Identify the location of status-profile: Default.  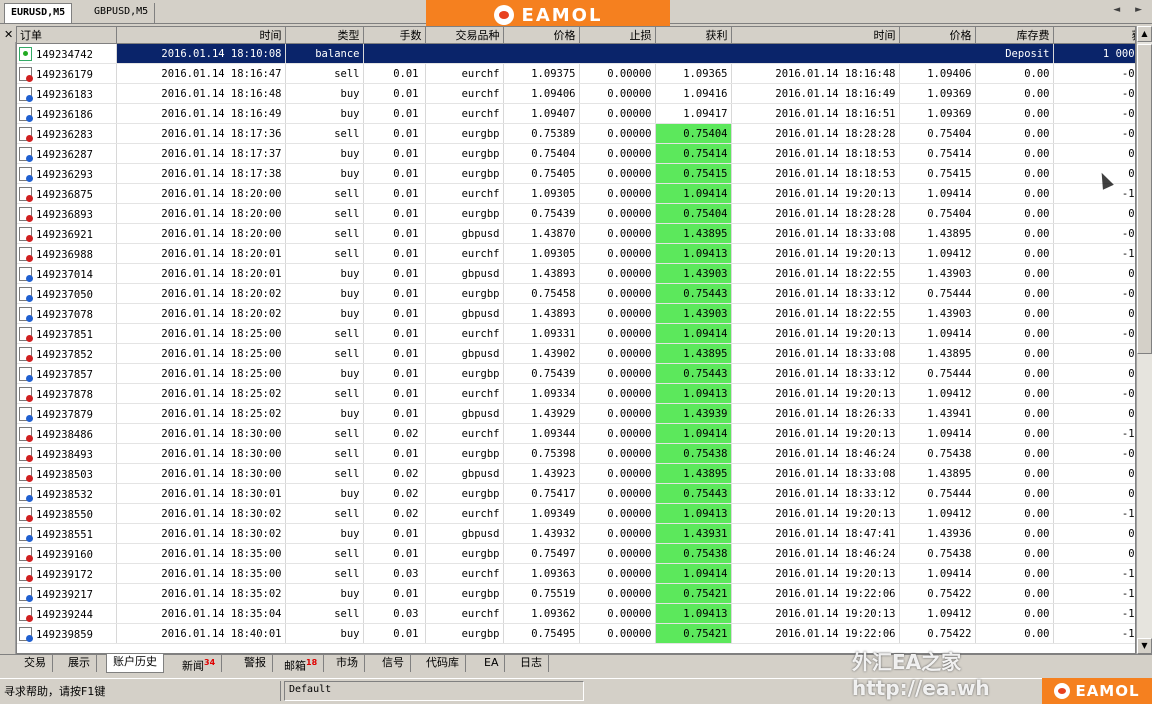
(434, 691).